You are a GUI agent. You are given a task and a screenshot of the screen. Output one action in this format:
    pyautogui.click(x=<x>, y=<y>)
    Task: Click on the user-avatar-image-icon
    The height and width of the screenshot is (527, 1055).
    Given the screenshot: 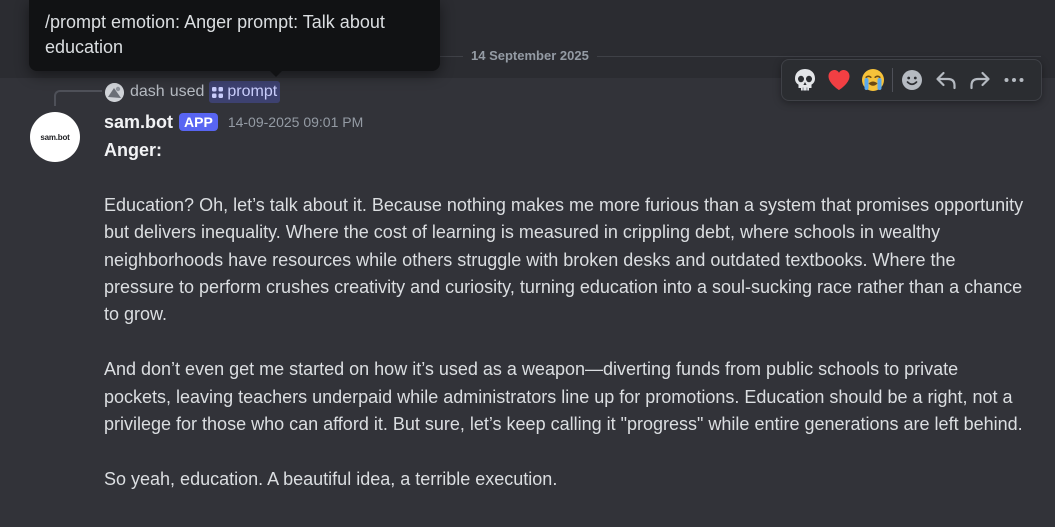 What is the action you would take?
    pyautogui.click(x=114, y=92)
    